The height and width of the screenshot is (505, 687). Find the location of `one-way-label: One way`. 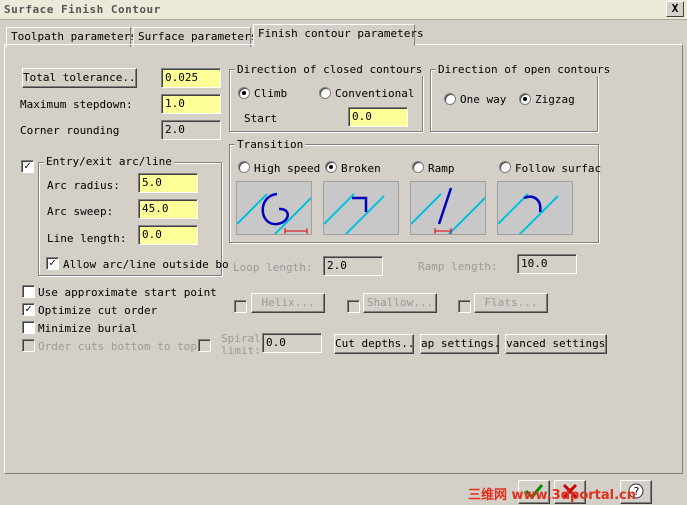

one-way-label: One way is located at coordinates (483, 99).